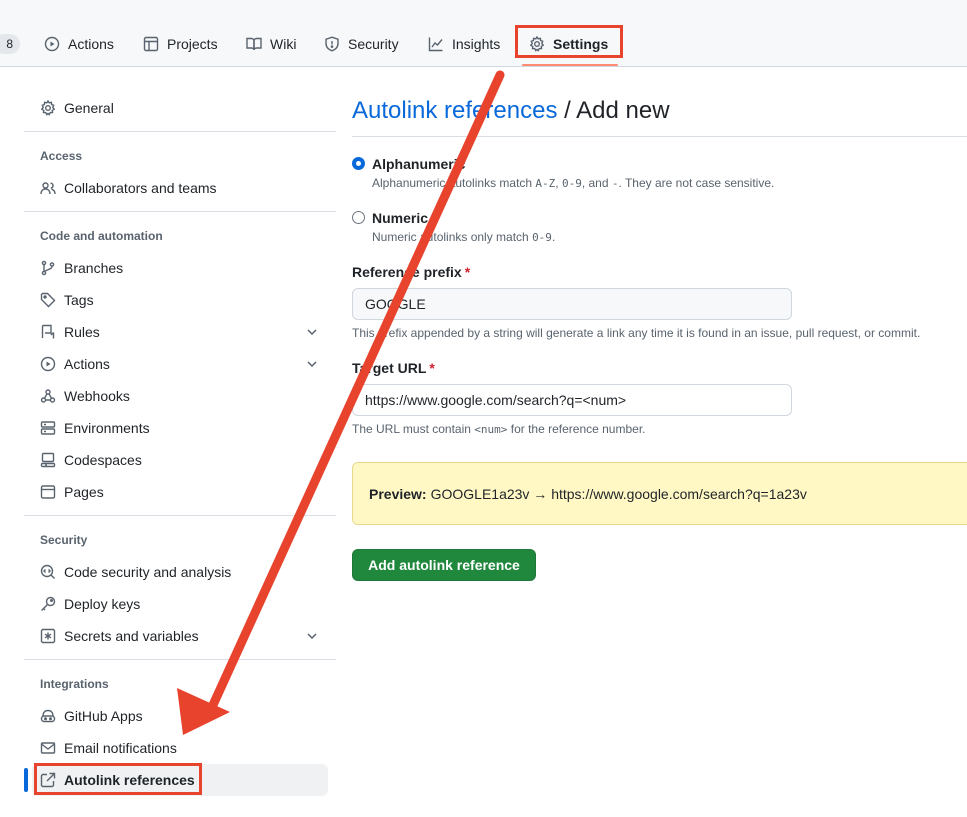 Image resolution: width=967 pixels, height=817 pixels. Describe the element at coordinates (26, 780) in the screenshot. I see `active-item-indicator` at that location.